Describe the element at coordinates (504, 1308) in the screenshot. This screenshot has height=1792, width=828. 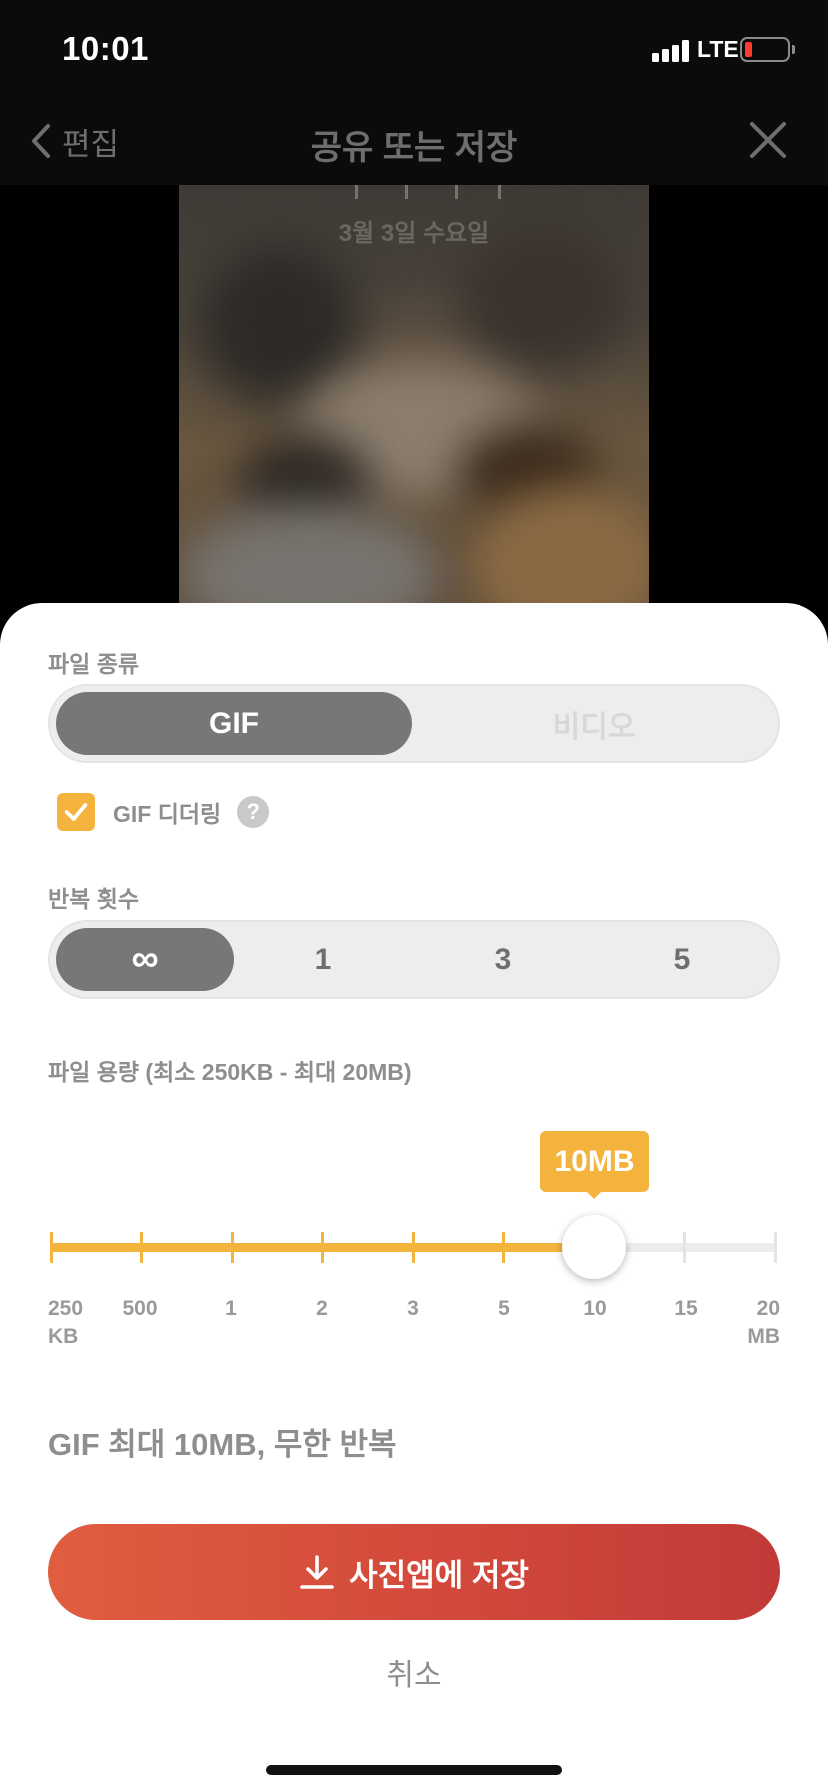
I see `tick-label-5: 5` at that location.